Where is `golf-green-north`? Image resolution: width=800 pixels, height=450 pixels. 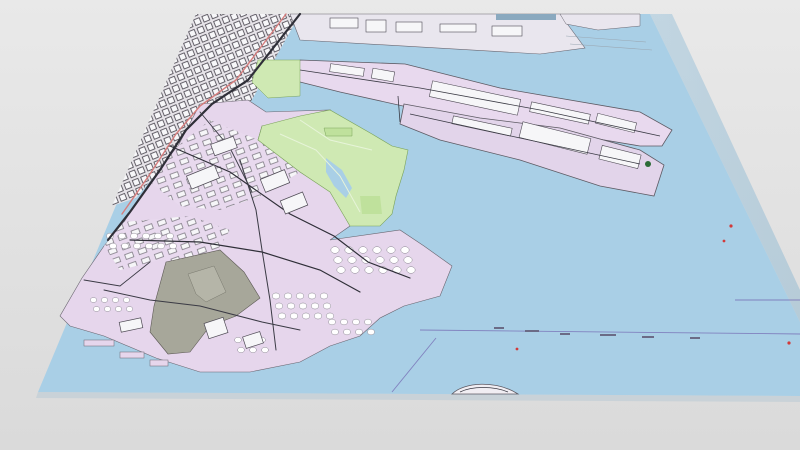
golf-green-north is located at coordinates (338, 132).